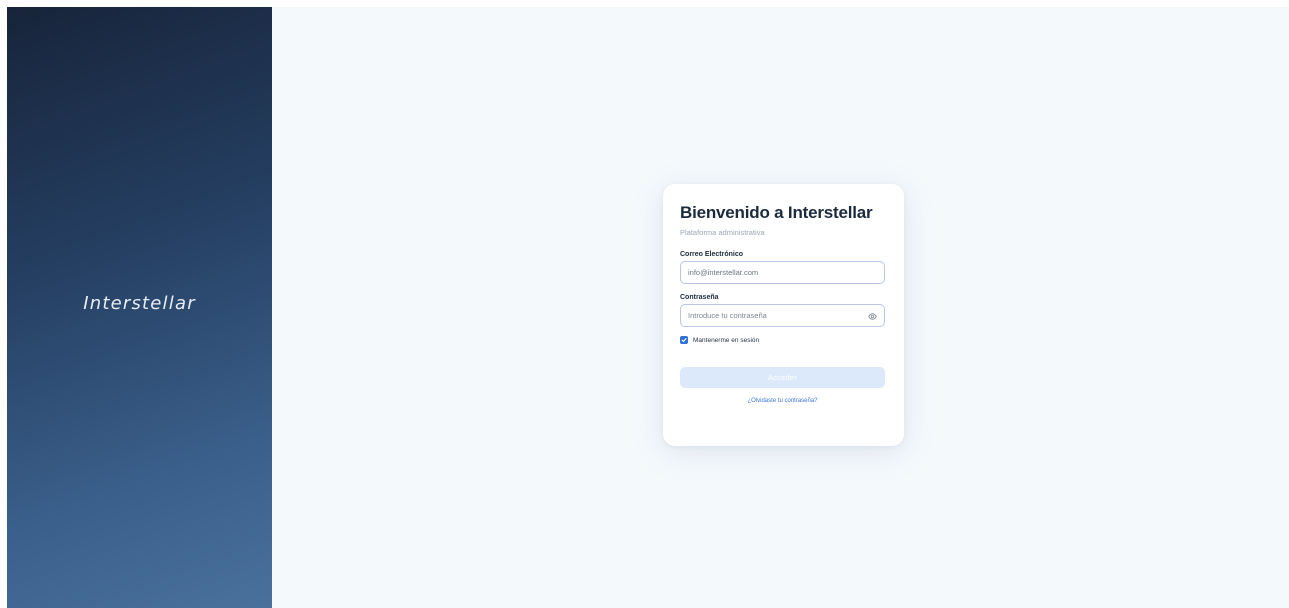 This screenshot has height=608, width=1289. Describe the element at coordinates (712, 254) in the screenshot. I see `email-label: Correo Electrónico` at that location.